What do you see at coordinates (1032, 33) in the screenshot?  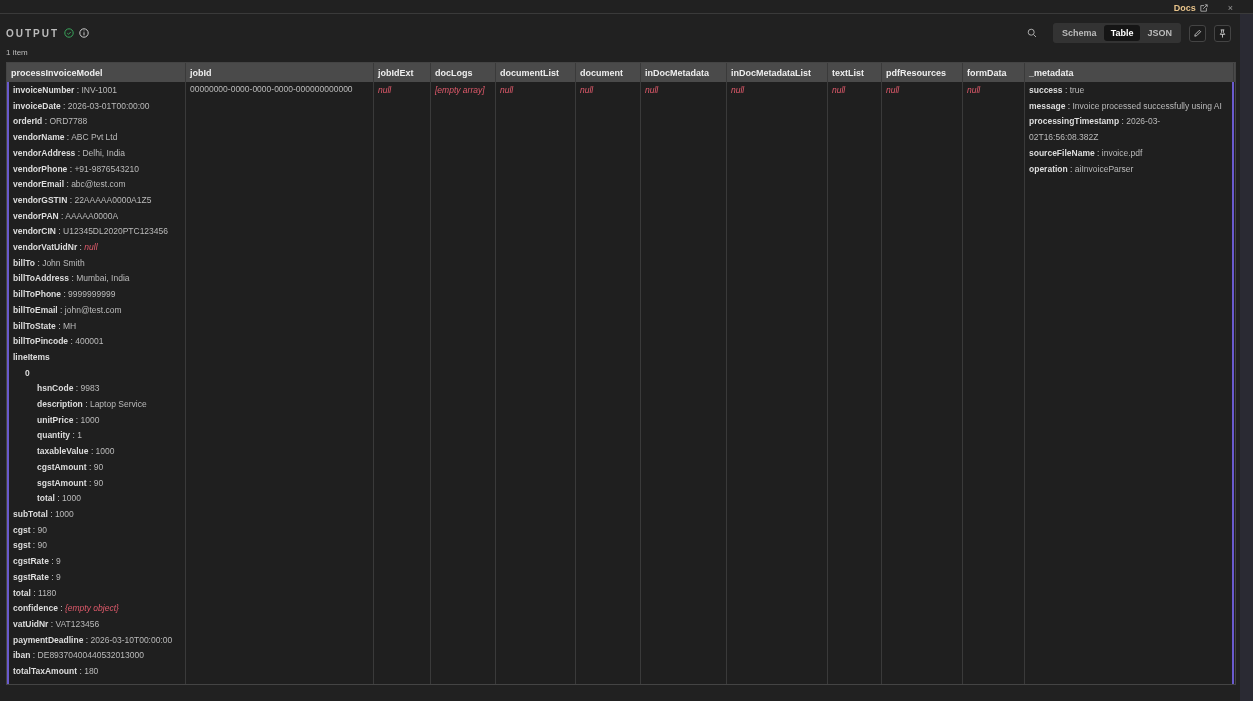 I see `search-icon` at bounding box center [1032, 33].